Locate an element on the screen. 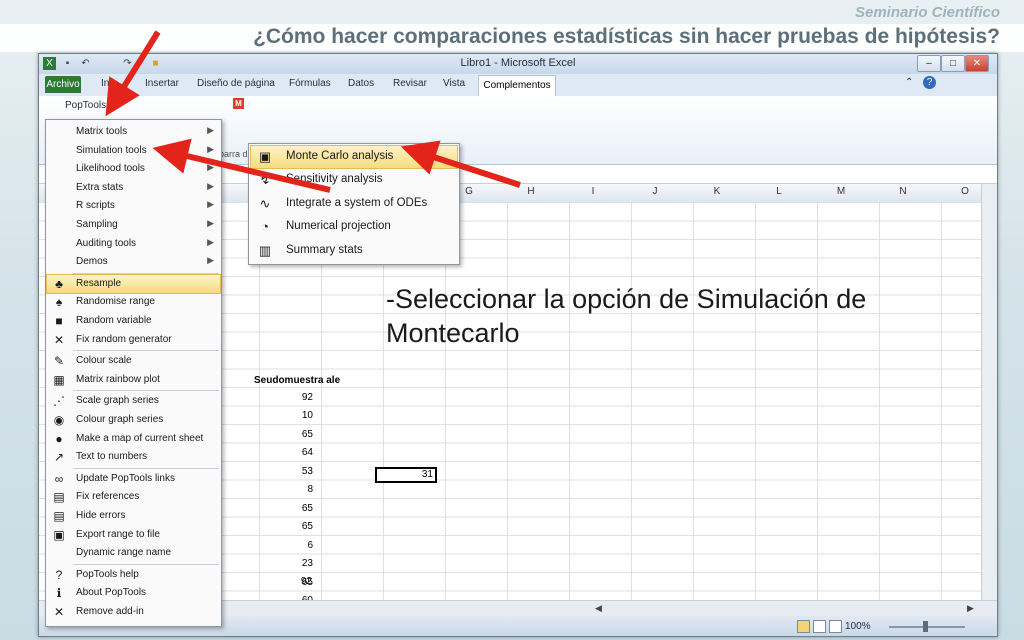 This screenshot has height=640, width=1024. menu-item-label: Matrix tools is located at coordinates (102, 131).